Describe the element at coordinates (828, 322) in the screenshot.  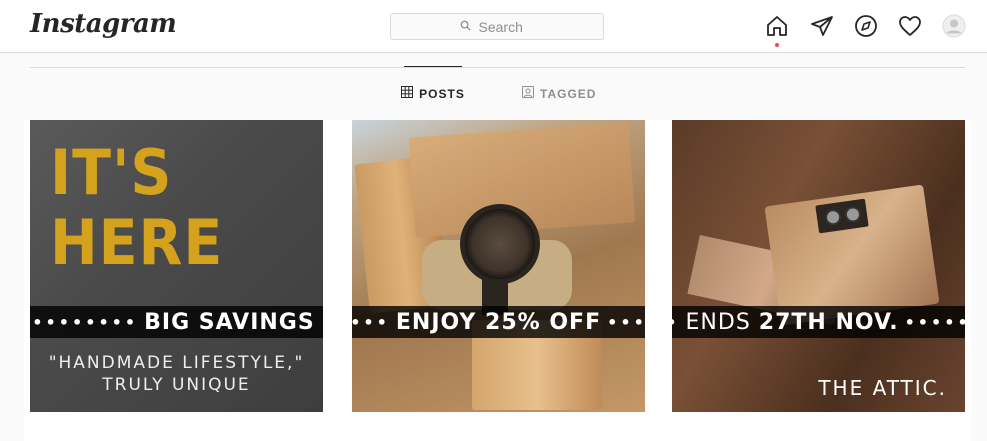
I see `post-banner-emphasis: 27TH NOV.` at that location.